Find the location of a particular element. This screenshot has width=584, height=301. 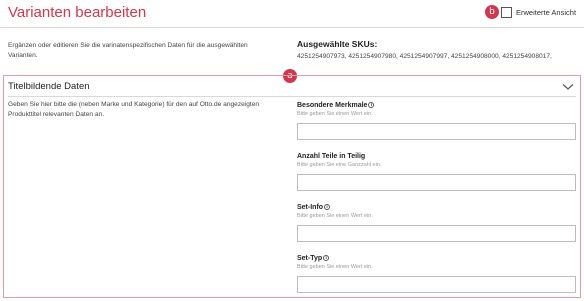

extended-view-label: Erweiterte Ansicht is located at coordinates (546, 12).